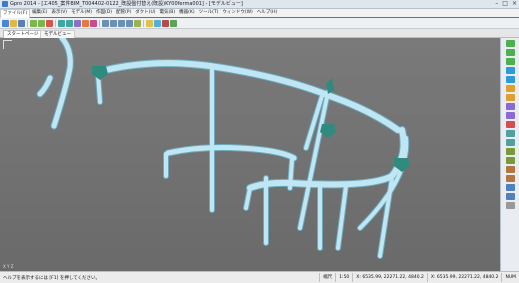 This screenshot has width=519, height=283. What do you see at coordinates (343, 277) in the screenshot?
I see `zoom-value: 1:50` at bounding box center [343, 277].